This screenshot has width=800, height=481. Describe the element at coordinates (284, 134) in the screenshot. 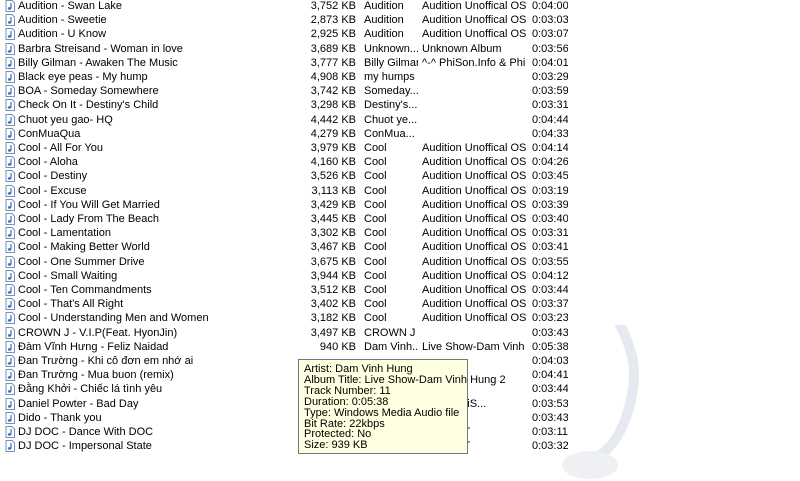

I see `file-row: ConMuaQua 4,279 KB ConMua... 0:04:33` at that location.